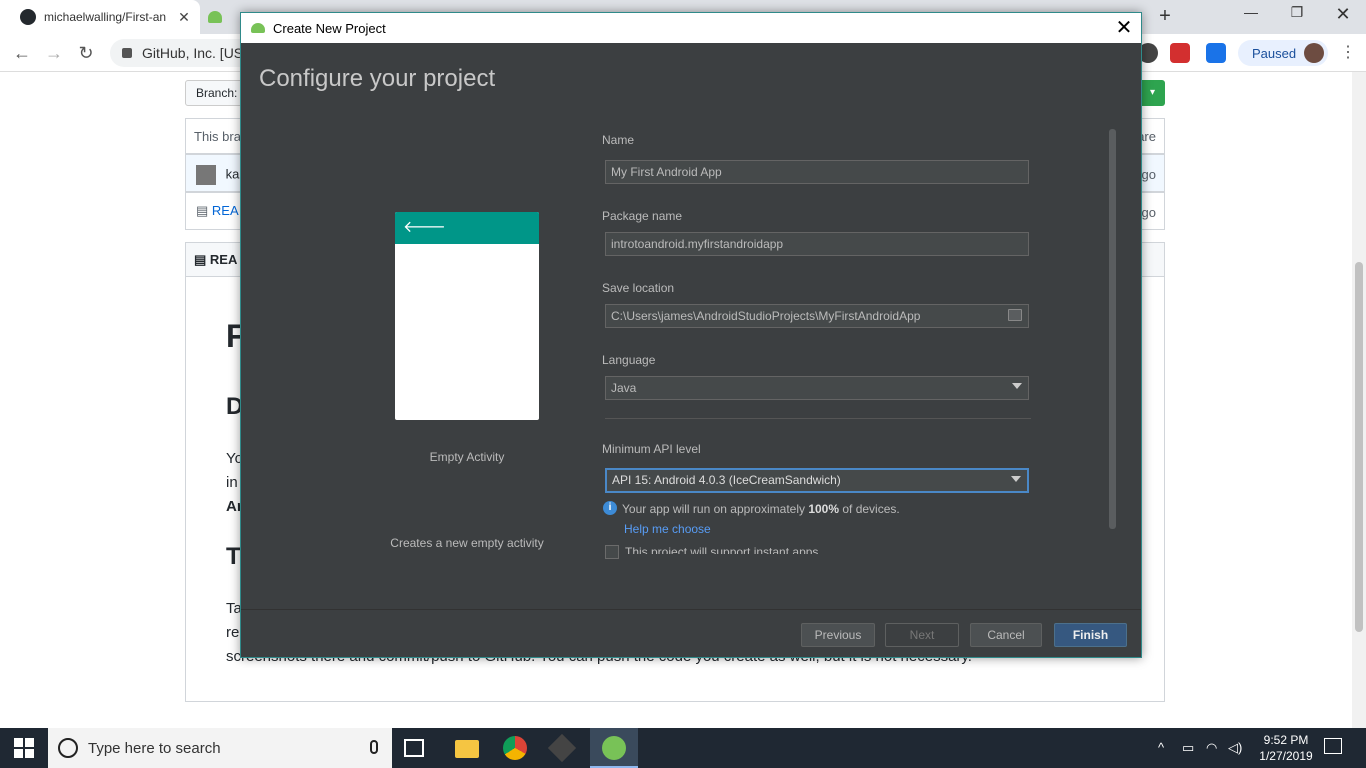 This screenshot has height=768, width=1366. What do you see at coordinates (374, 747) in the screenshot?
I see `microphone-icon` at bounding box center [374, 747].